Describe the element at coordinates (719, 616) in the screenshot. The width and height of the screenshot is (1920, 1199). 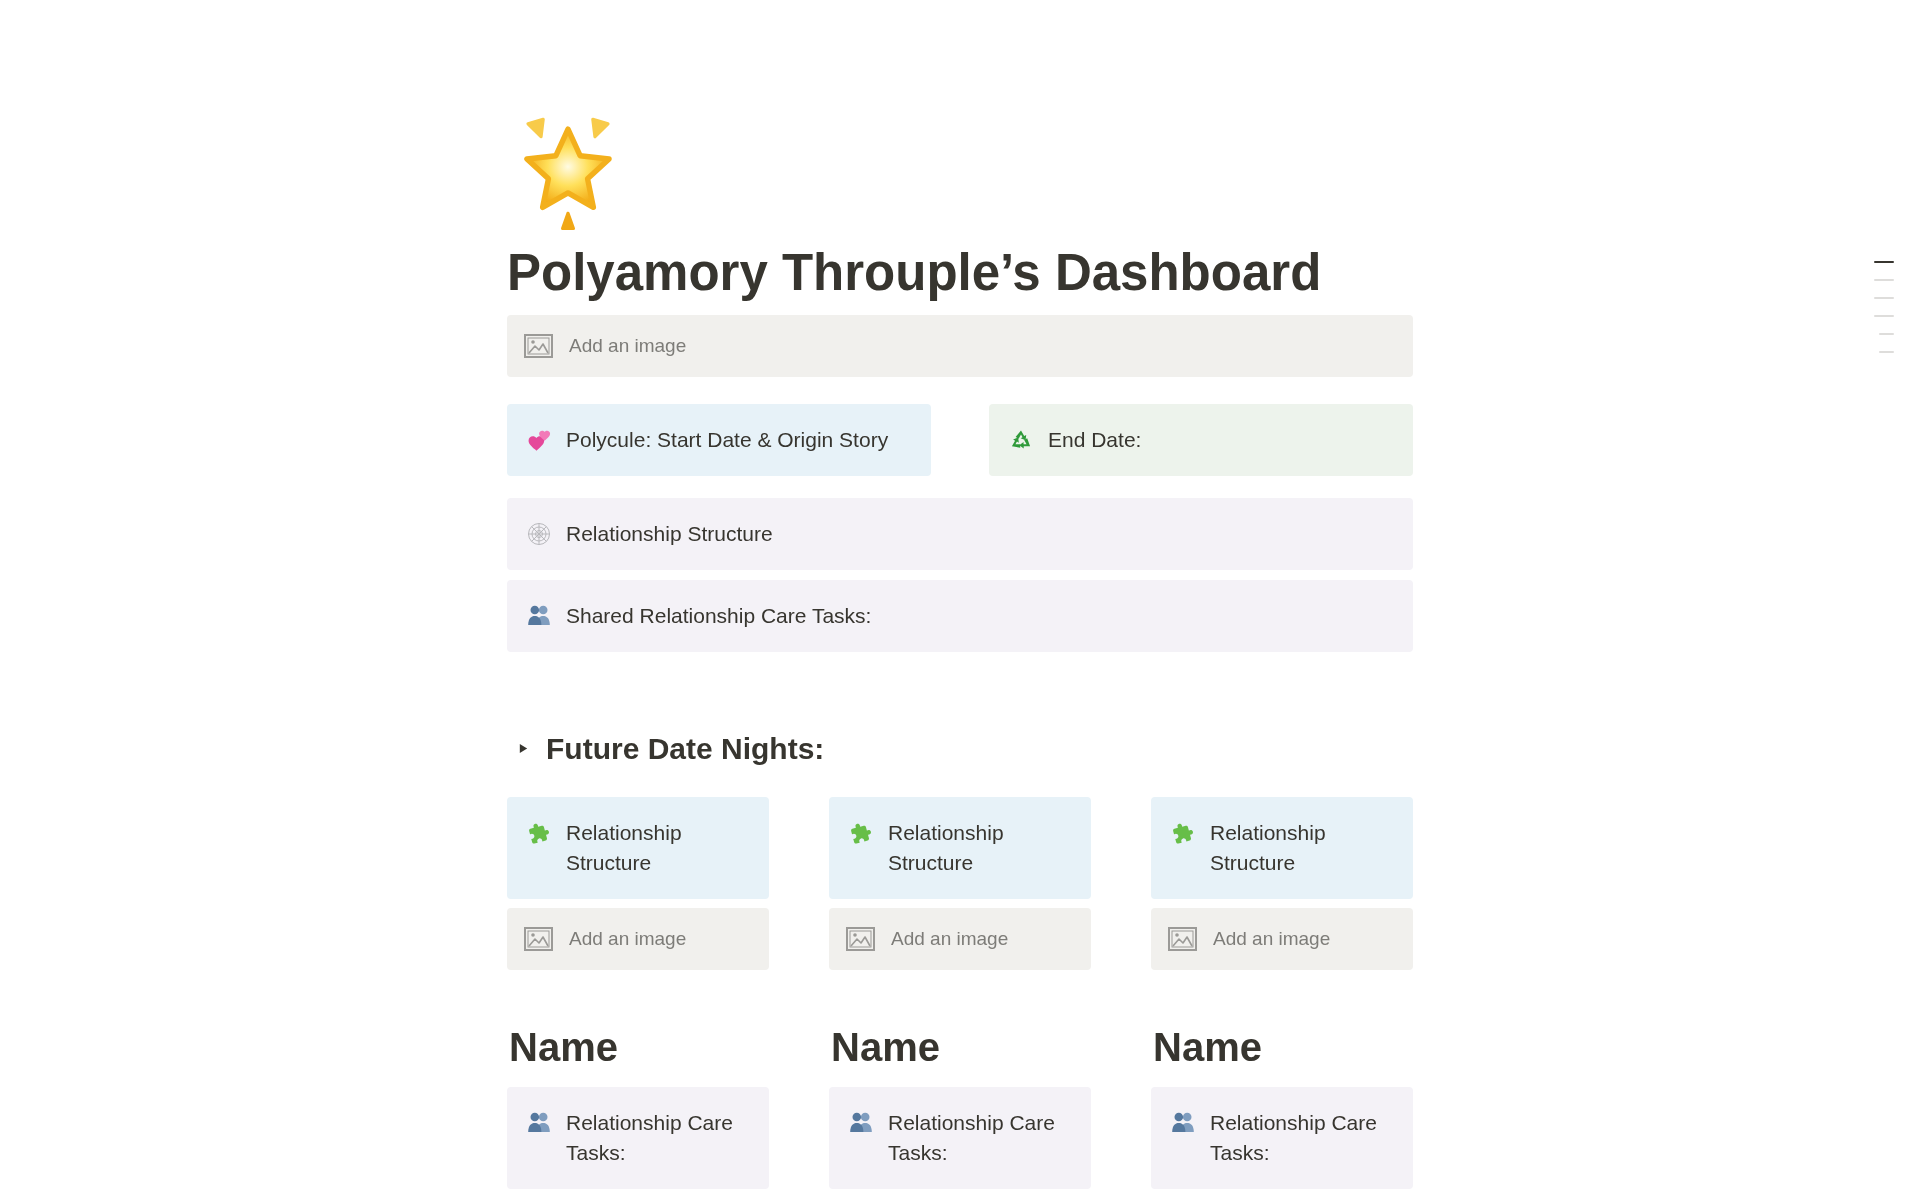
I see `callout-text: Shared Relationship Care Tasks:` at that location.